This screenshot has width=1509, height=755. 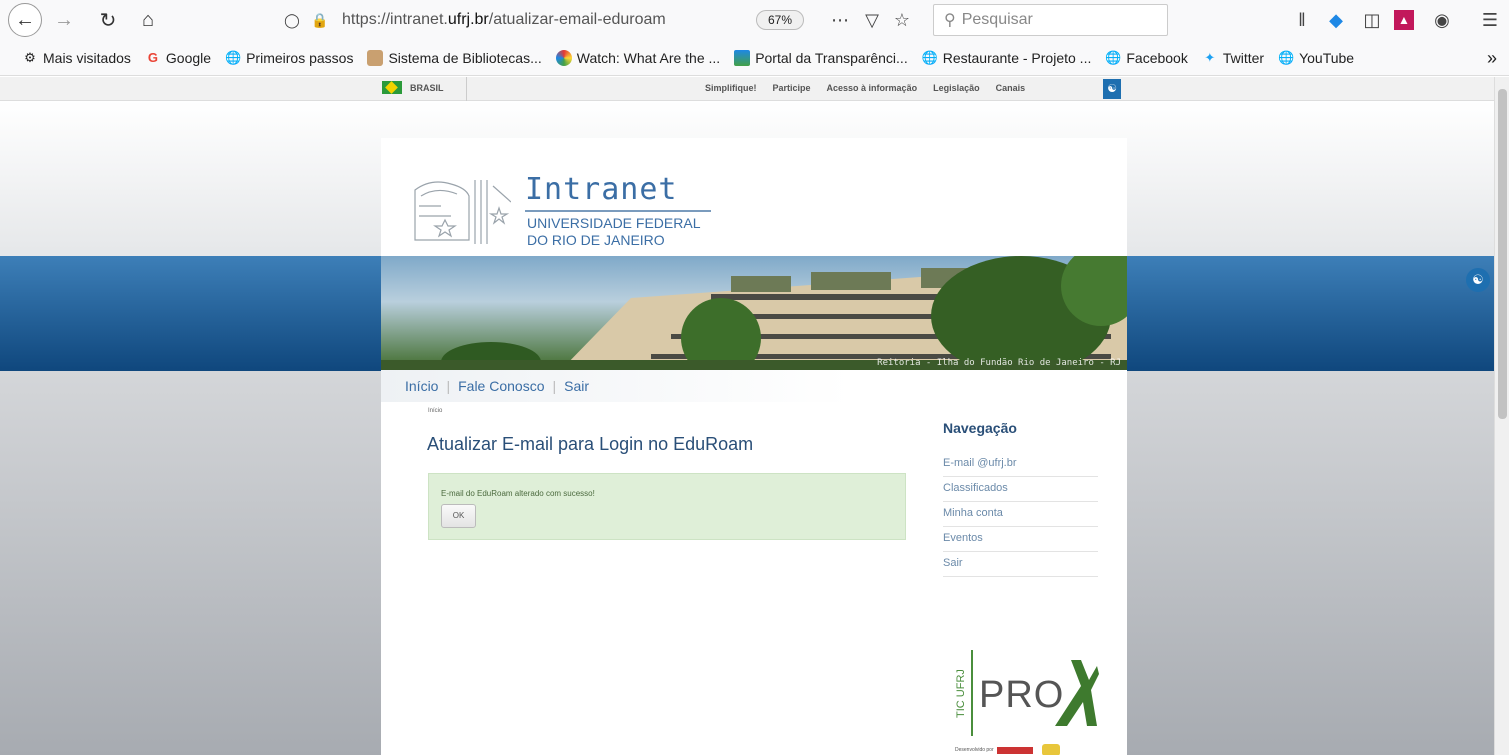 I want to click on breadcrumb: Início, so click(x=435, y=411).